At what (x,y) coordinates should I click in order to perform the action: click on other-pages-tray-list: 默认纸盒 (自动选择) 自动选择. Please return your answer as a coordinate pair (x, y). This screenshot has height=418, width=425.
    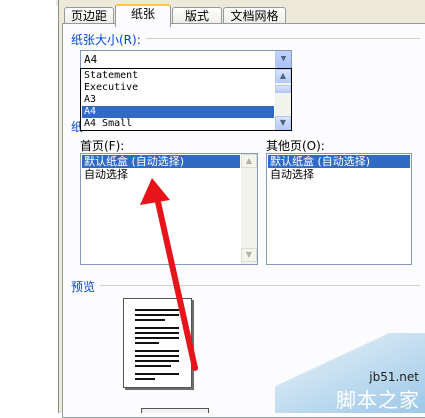
    Looking at the image, I should click on (339, 209).